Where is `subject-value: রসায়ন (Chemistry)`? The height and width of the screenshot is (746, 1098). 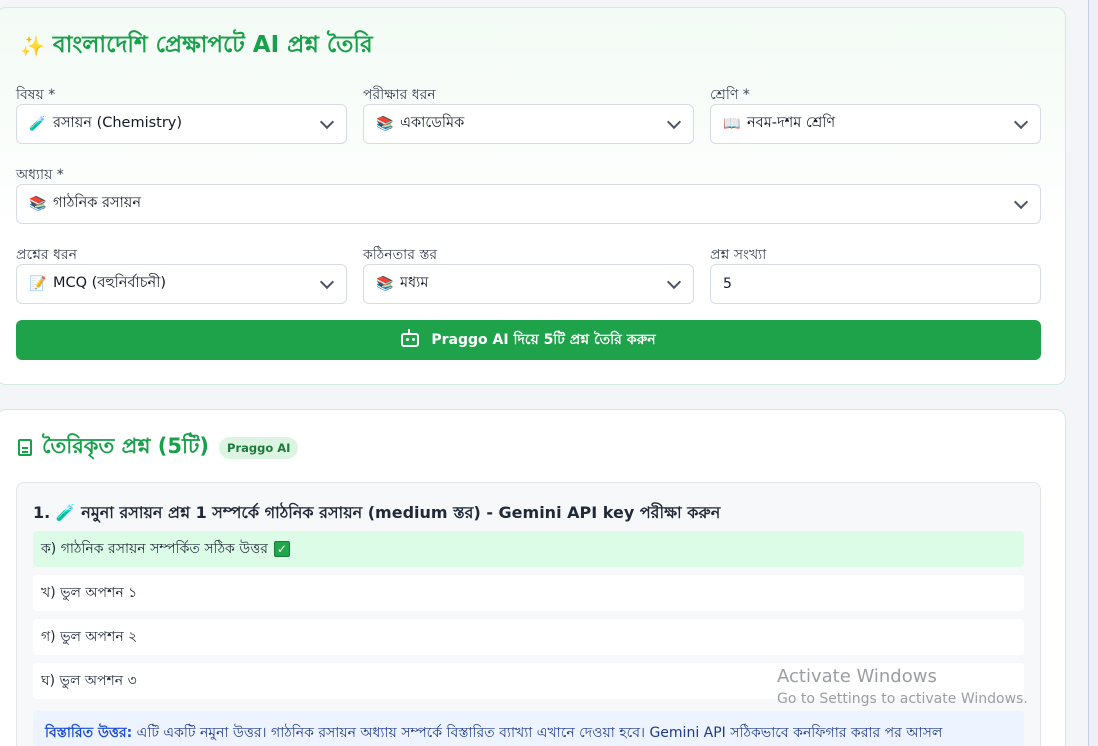 subject-value: রসায়ন (Chemistry) is located at coordinates (118, 123).